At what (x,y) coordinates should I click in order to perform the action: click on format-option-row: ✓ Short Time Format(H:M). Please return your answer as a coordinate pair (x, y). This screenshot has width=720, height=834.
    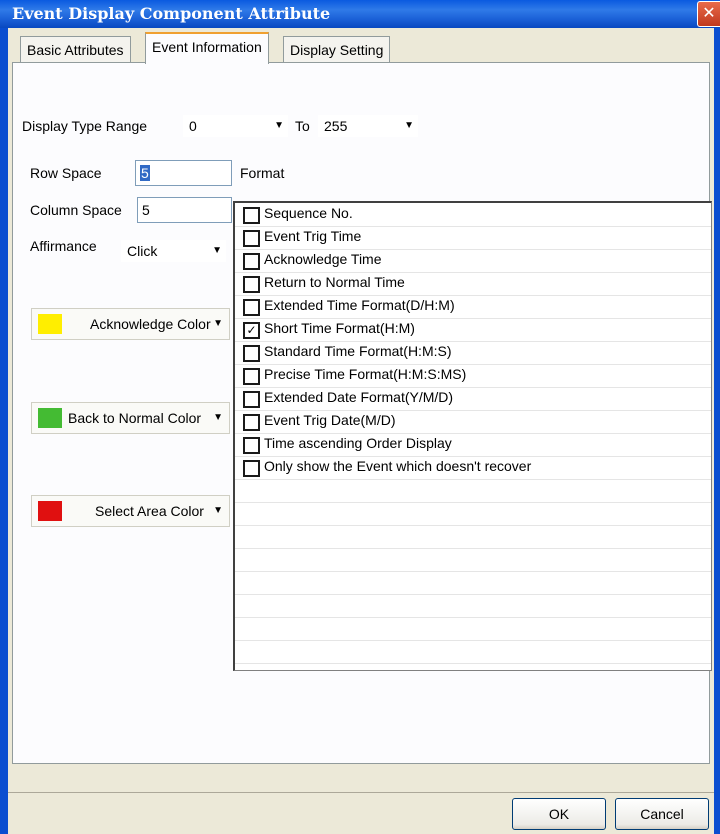
    Looking at the image, I should click on (473, 330).